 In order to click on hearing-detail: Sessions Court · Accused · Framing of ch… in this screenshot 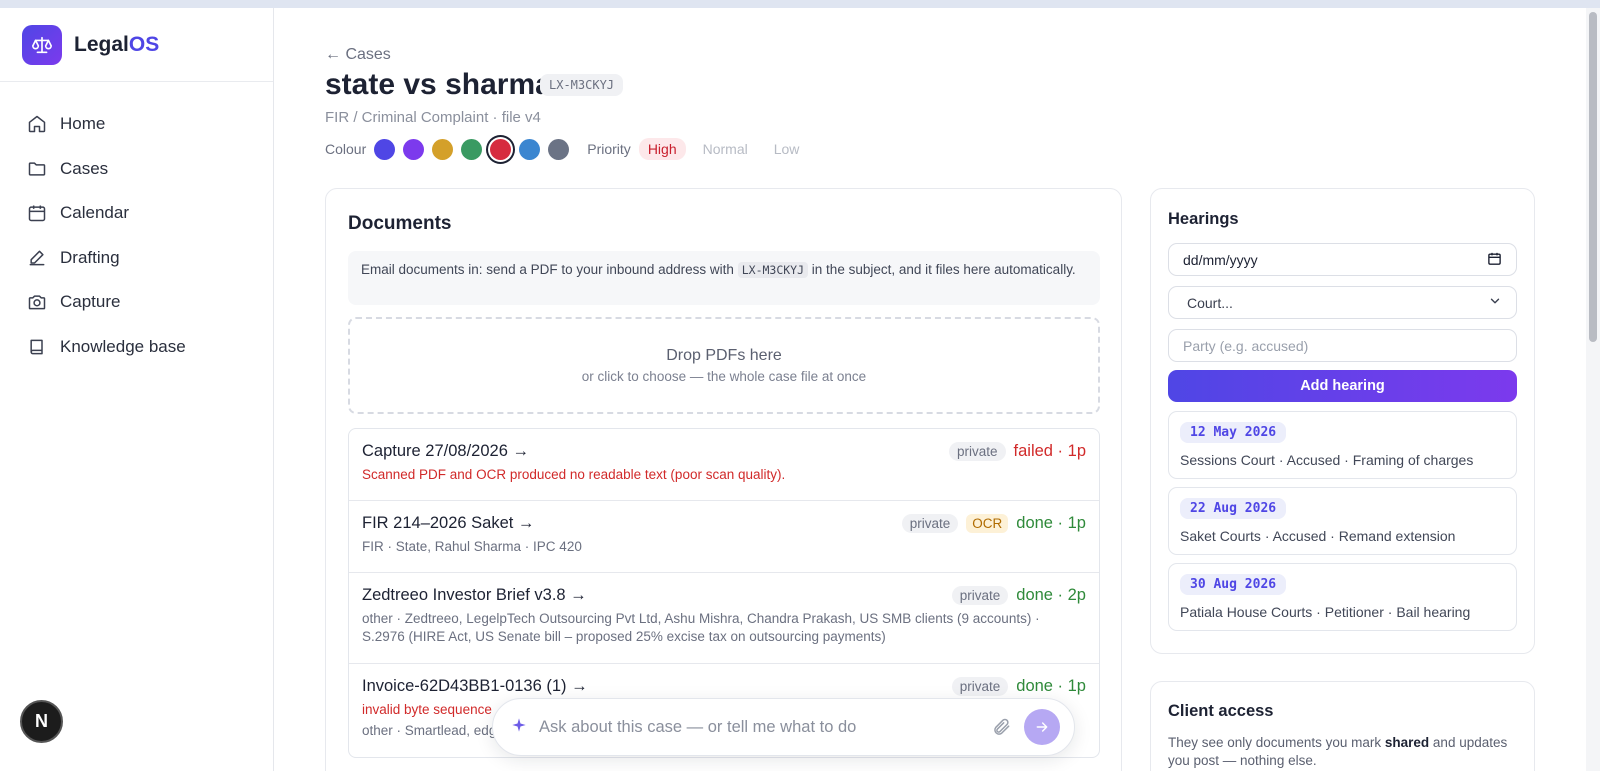, I will do `click(1327, 460)`.